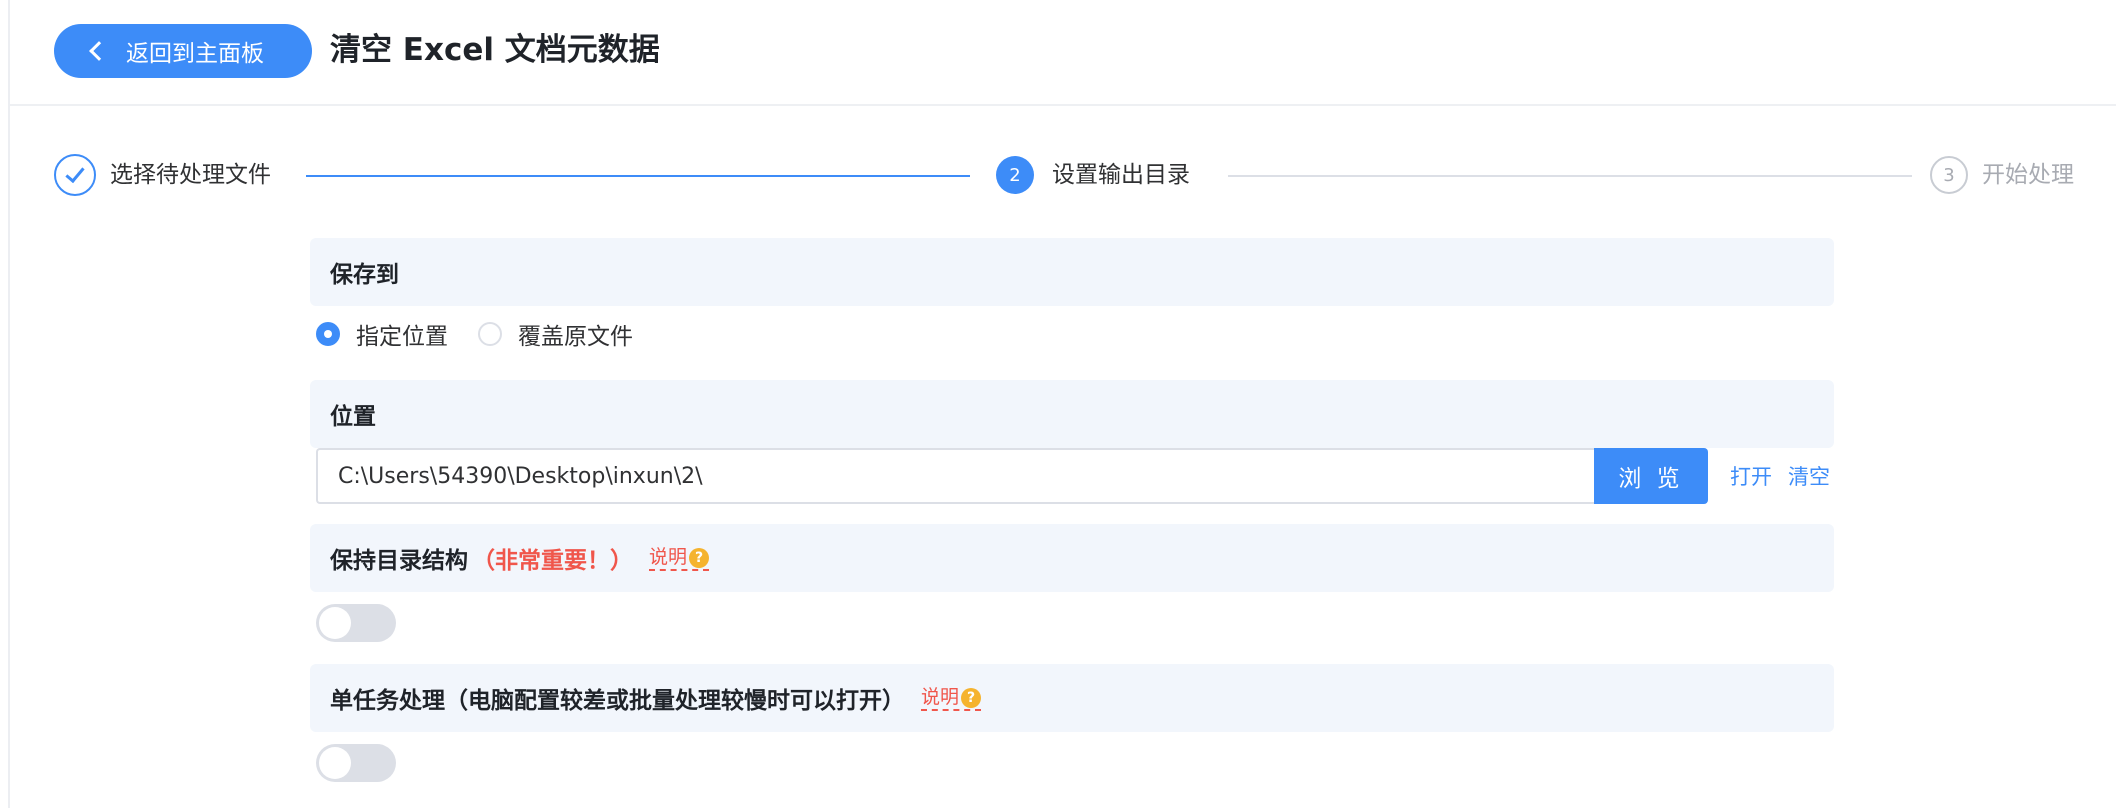  What do you see at coordinates (1949, 175) in the screenshot?
I see `step-3-wait-circle: 3` at bounding box center [1949, 175].